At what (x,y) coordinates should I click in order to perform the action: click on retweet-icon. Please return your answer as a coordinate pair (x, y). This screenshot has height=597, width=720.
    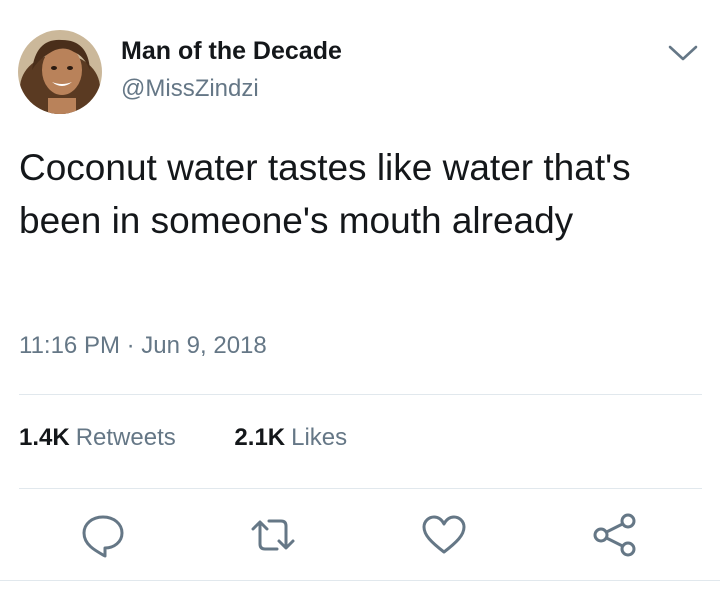
    Looking at the image, I should click on (273, 535).